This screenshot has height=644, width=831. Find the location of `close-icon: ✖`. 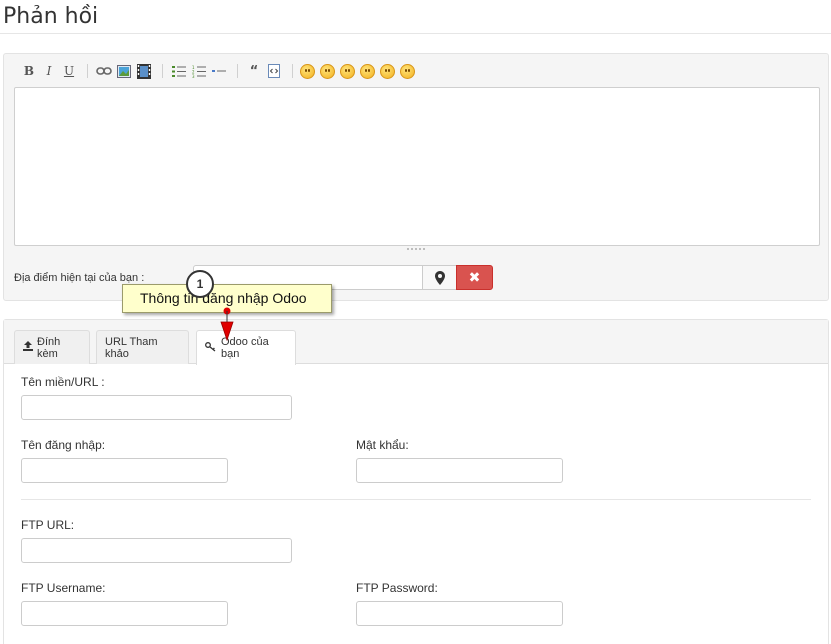

close-icon: ✖ is located at coordinates (474, 277).